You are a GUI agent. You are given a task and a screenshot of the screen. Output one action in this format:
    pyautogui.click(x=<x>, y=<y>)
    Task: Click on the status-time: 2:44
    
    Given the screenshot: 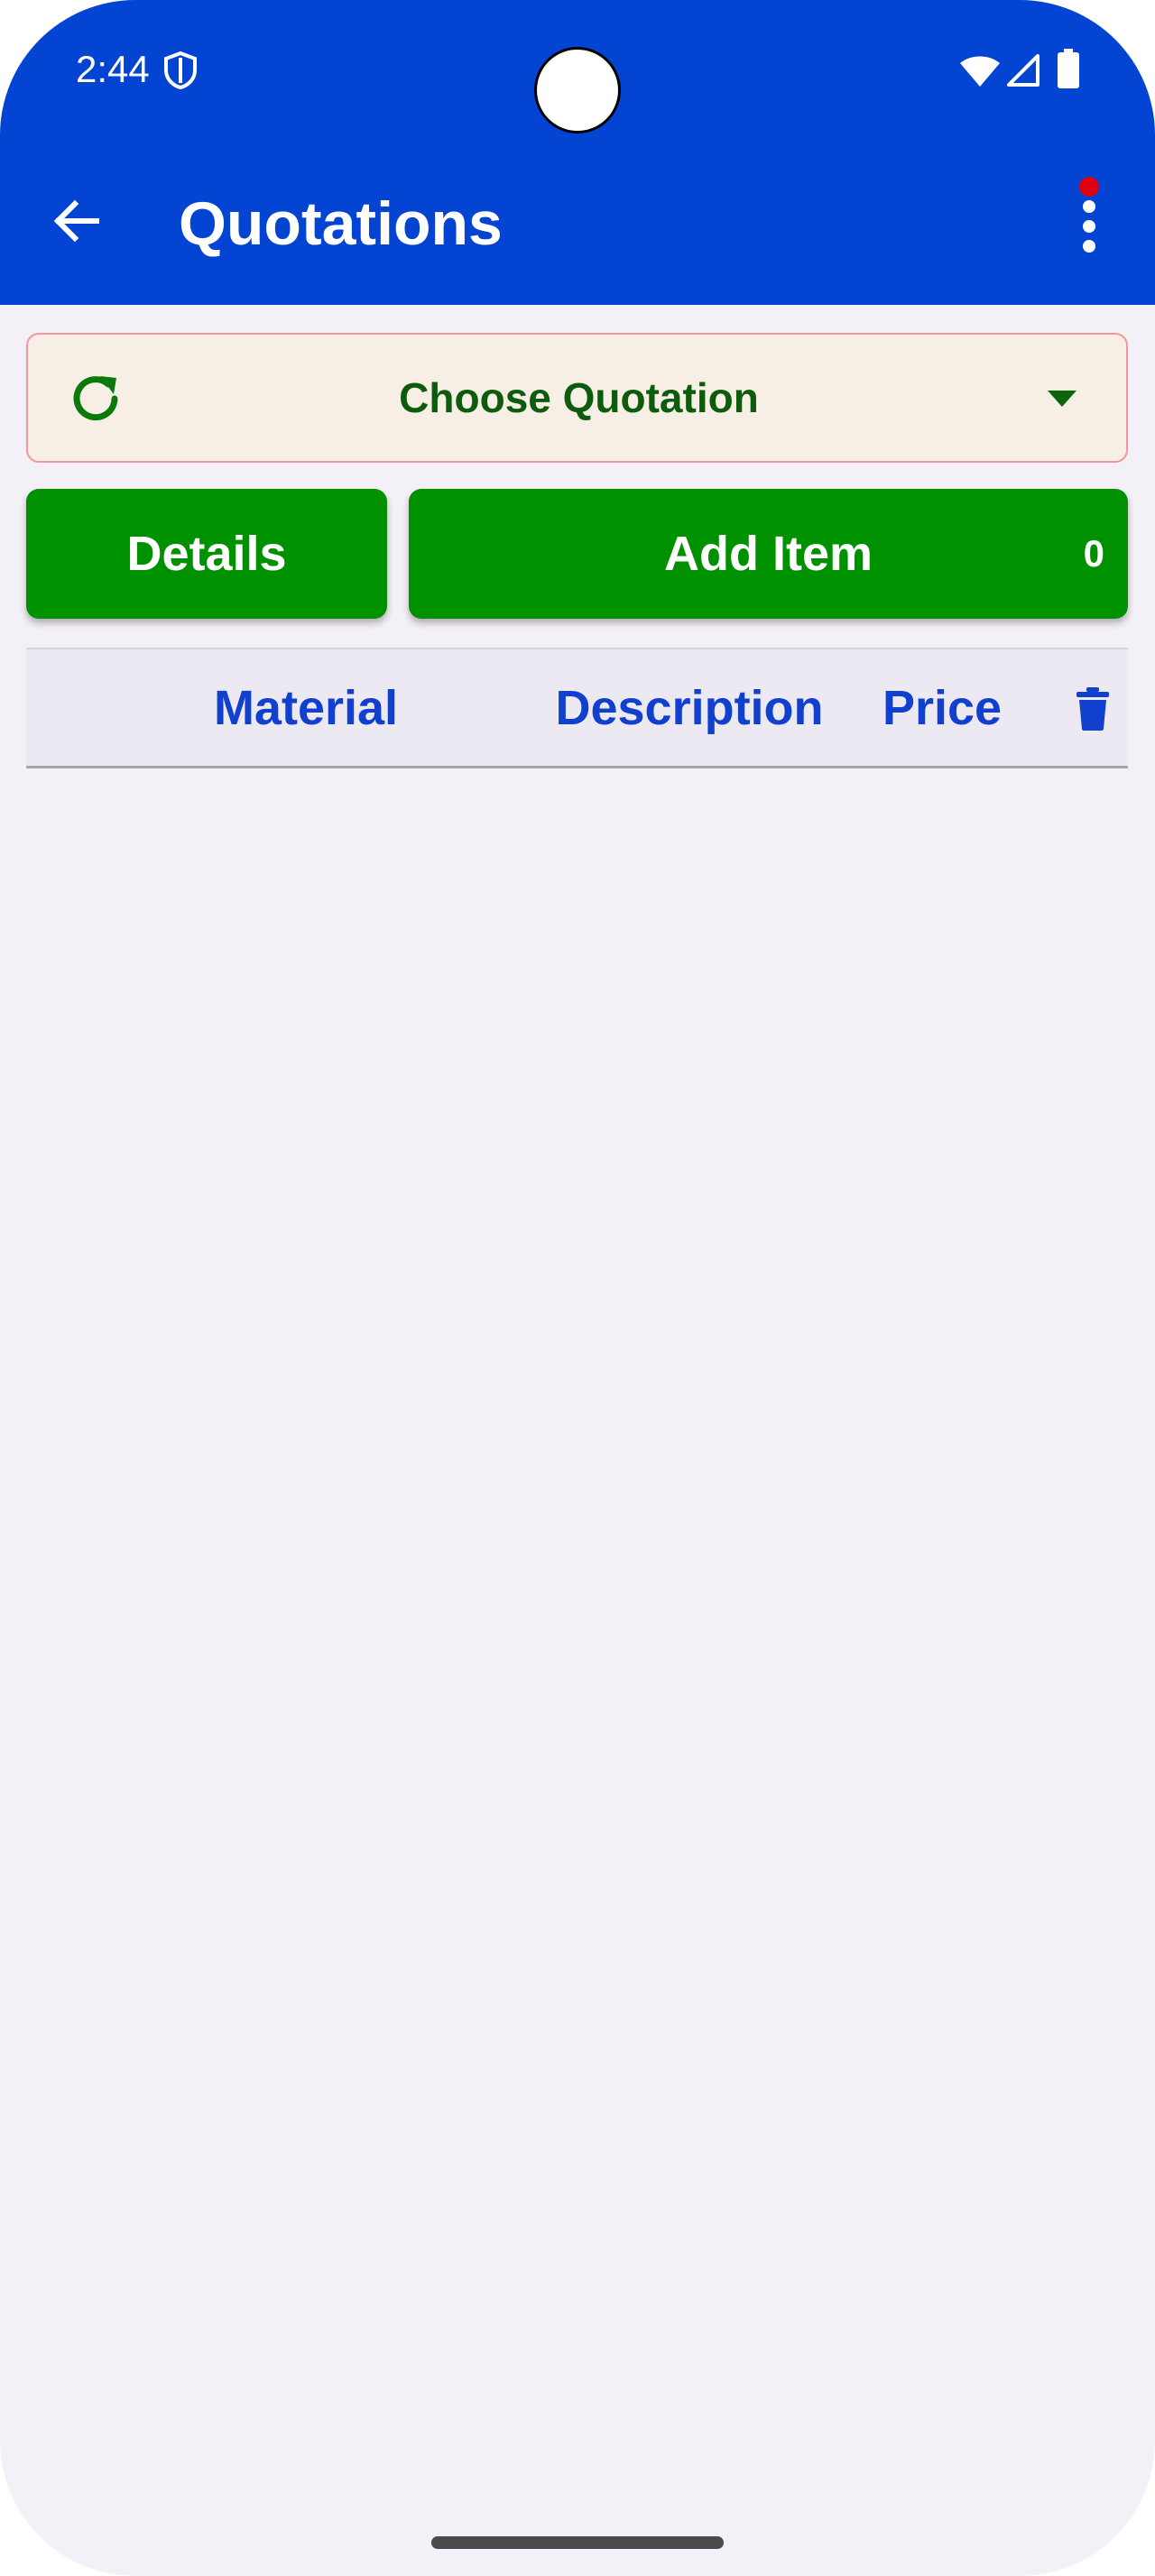 What is the action you would take?
    pyautogui.click(x=113, y=69)
    